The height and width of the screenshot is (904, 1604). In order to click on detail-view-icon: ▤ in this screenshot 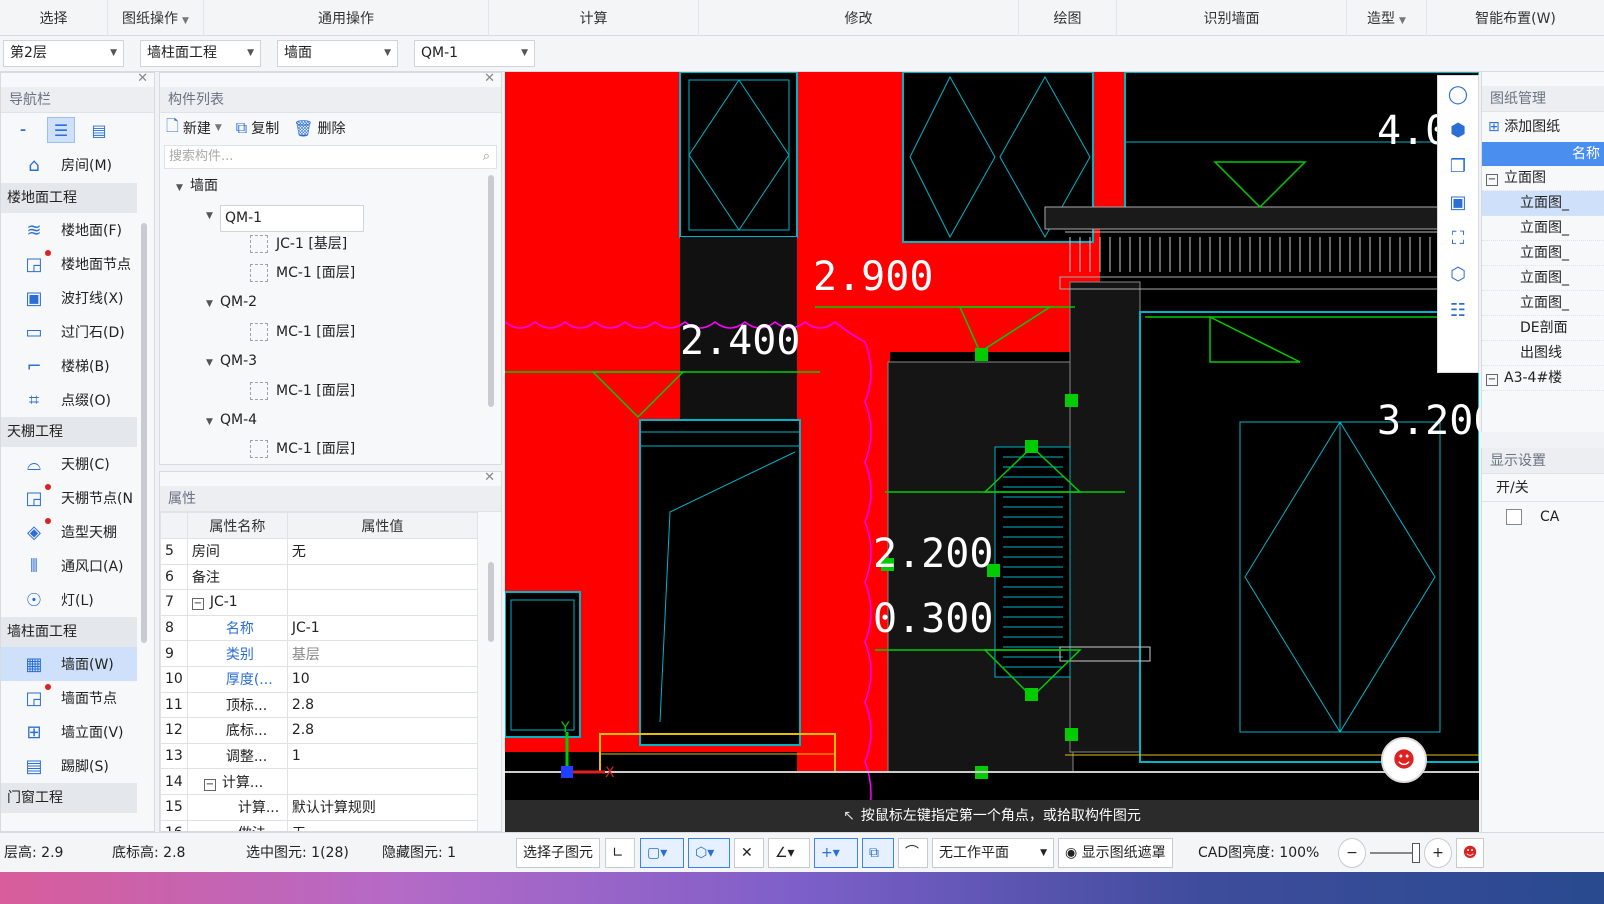, I will do `click(99, 130)`.